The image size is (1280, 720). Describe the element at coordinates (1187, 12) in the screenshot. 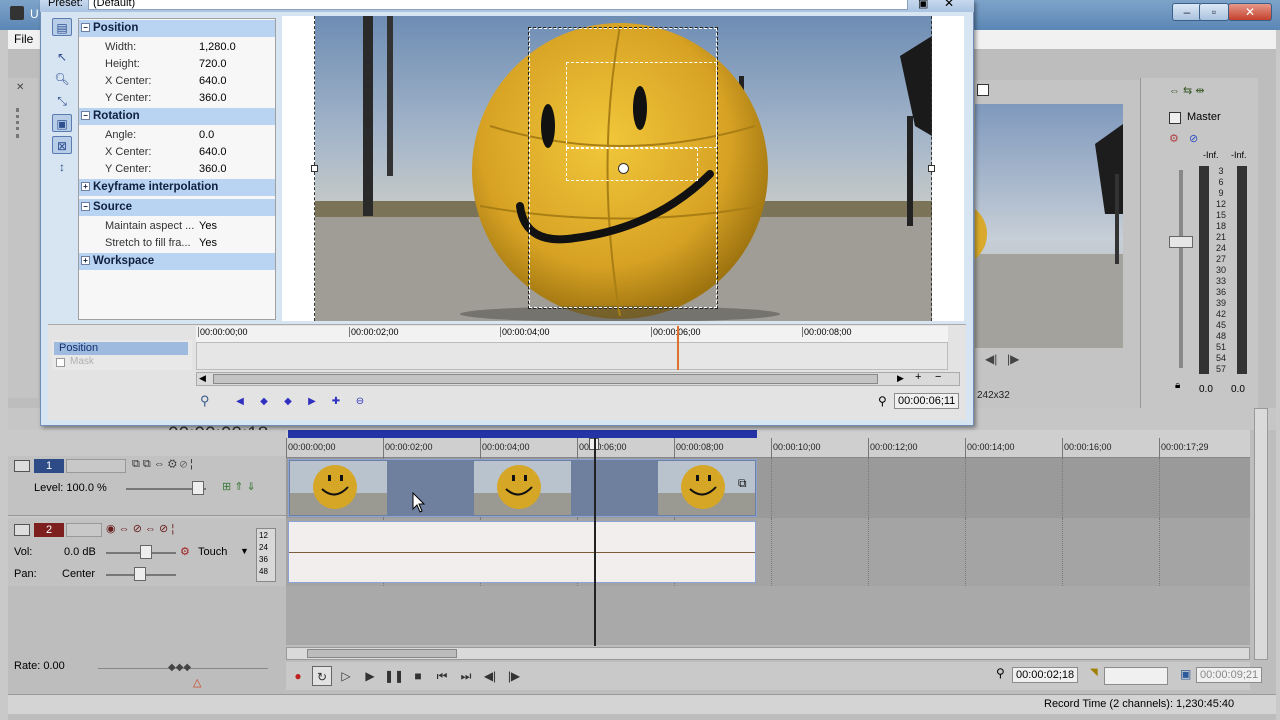

I see `minimize-button: –` at that location.